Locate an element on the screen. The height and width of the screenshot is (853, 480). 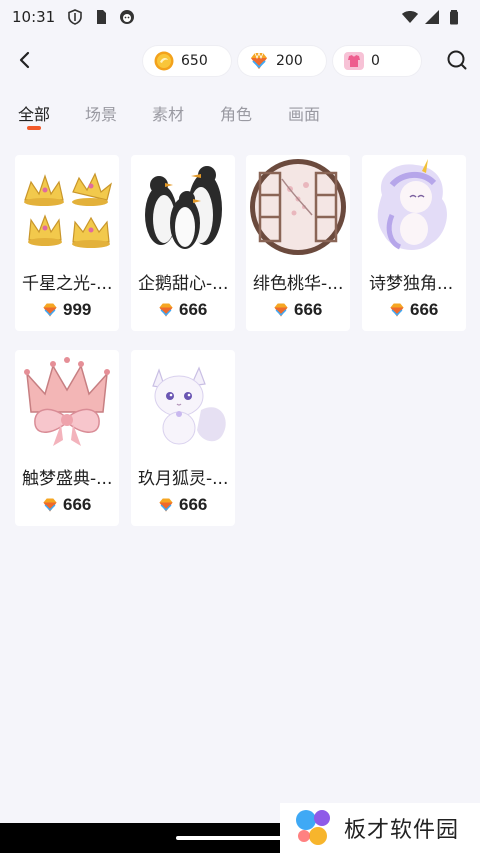
signal-icon is located at coordinates (432, 17).